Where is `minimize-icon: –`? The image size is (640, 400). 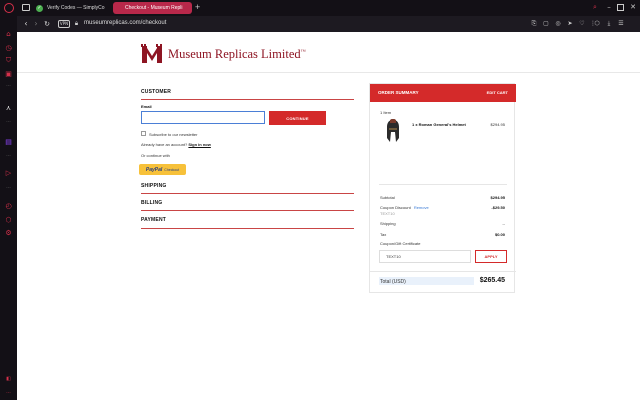
minimize-icon: – is located at coordinates (609, 7).